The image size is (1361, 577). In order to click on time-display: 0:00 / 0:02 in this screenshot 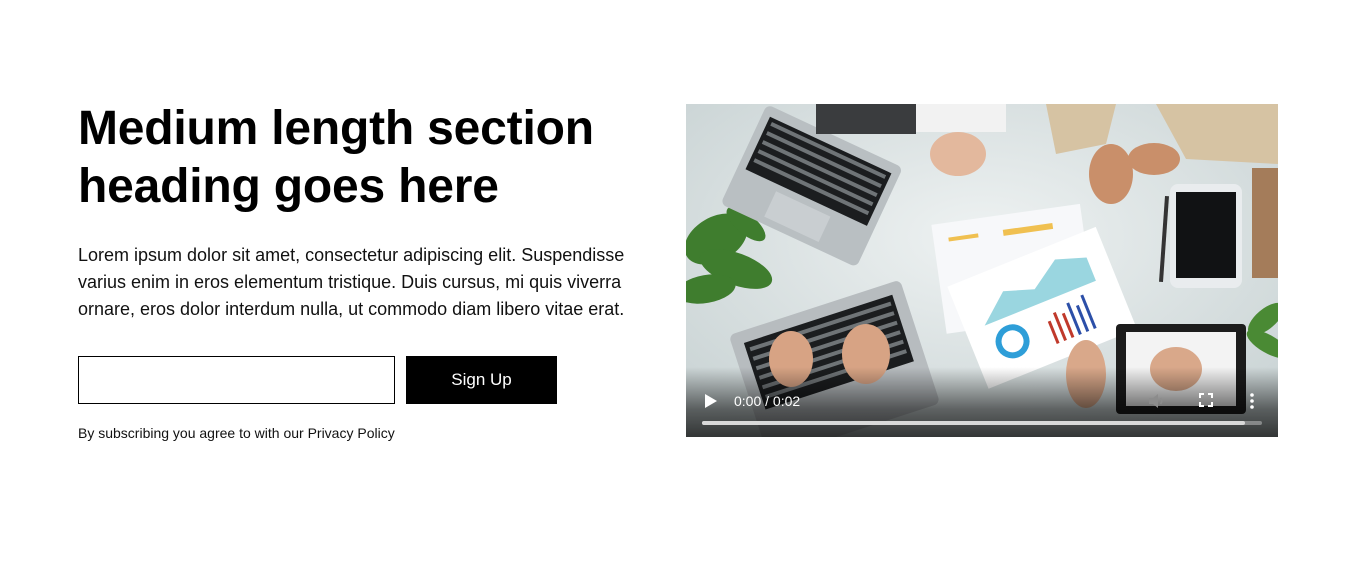, I will do `click(767, 401)`.